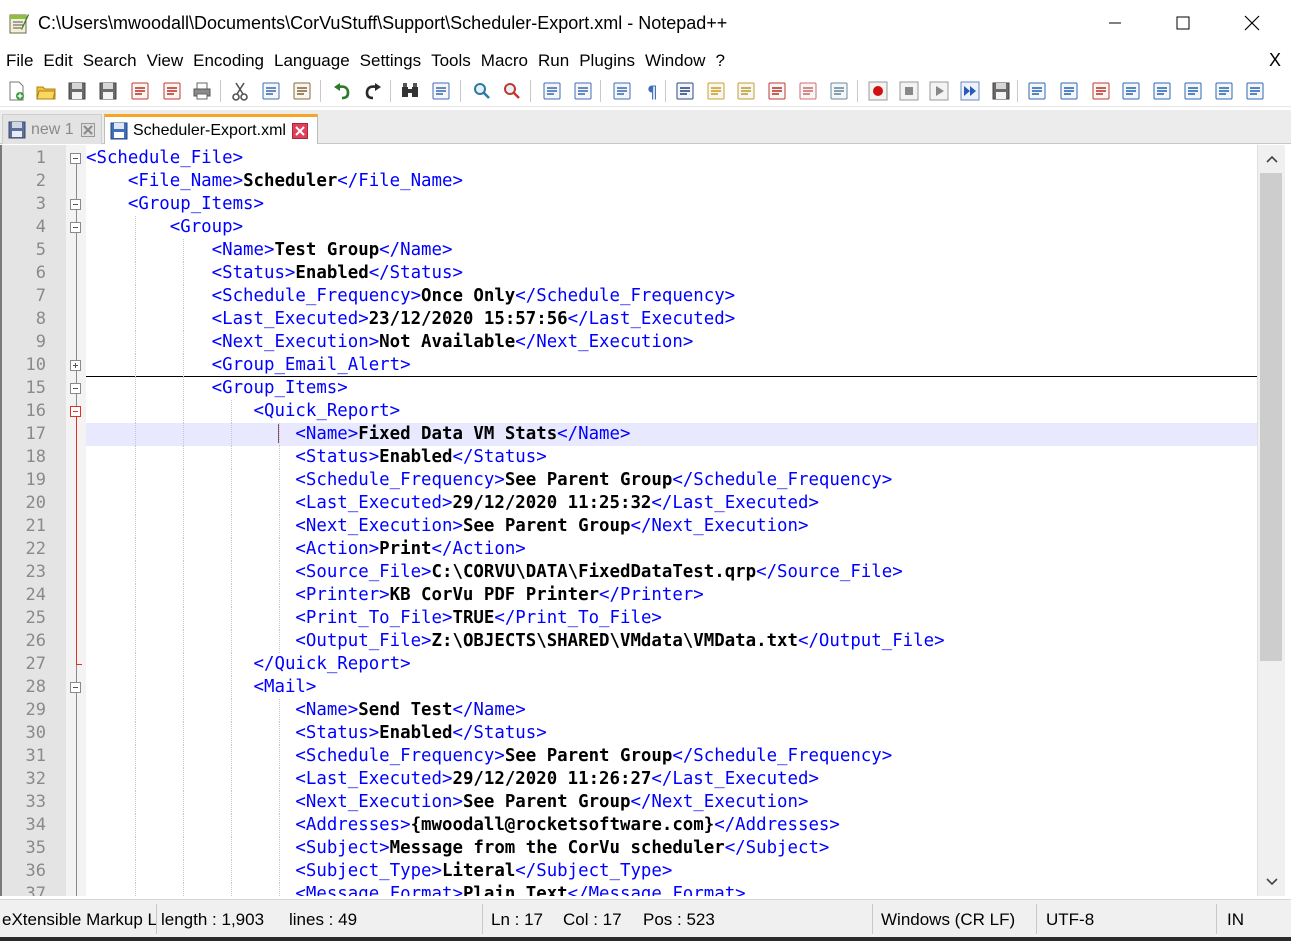  Describe the element at coordinates (211, 129) in the screenshot. I see `tab-scheduler-export: Scheduler-Export.xml` at that location.